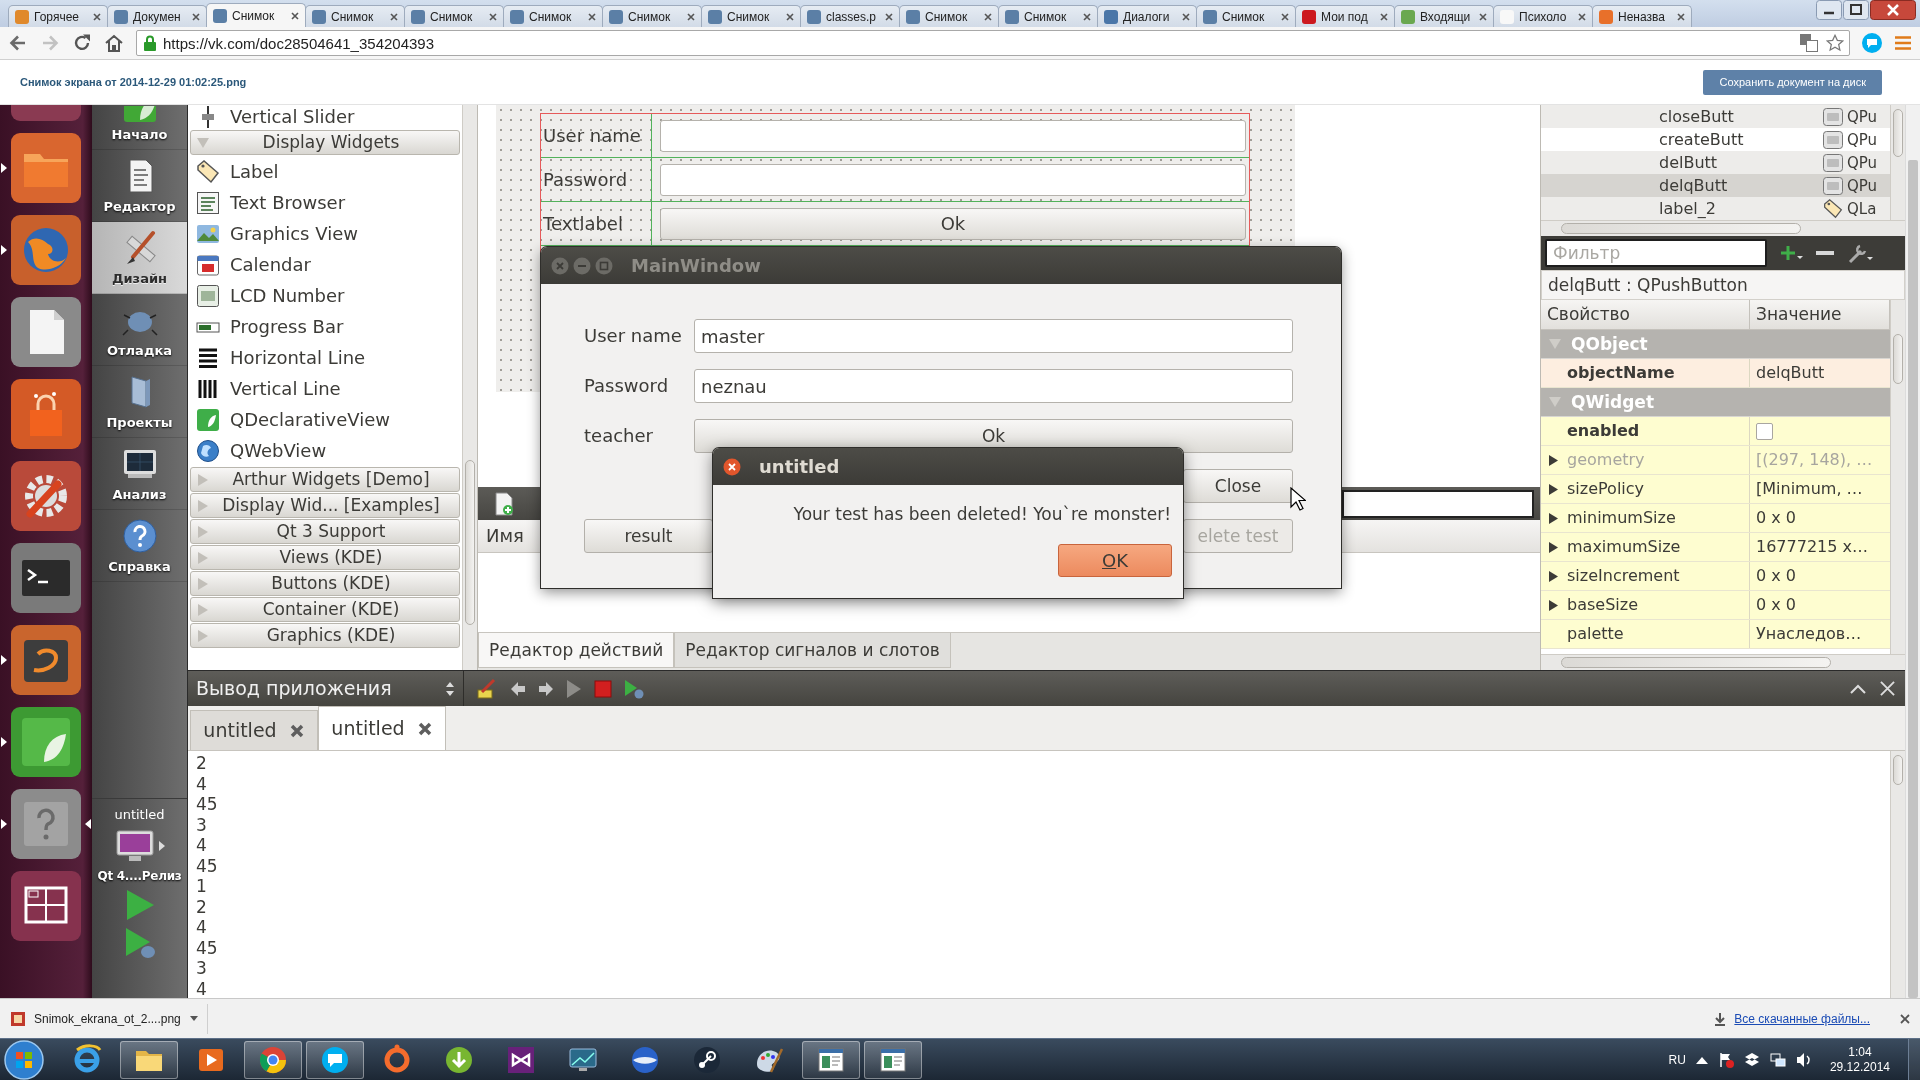 The image size is (1920, 1080). Describe the element at coordinates (1715, 185) in the screenshot. I see `tree-row: delqButt QPu` at that location.